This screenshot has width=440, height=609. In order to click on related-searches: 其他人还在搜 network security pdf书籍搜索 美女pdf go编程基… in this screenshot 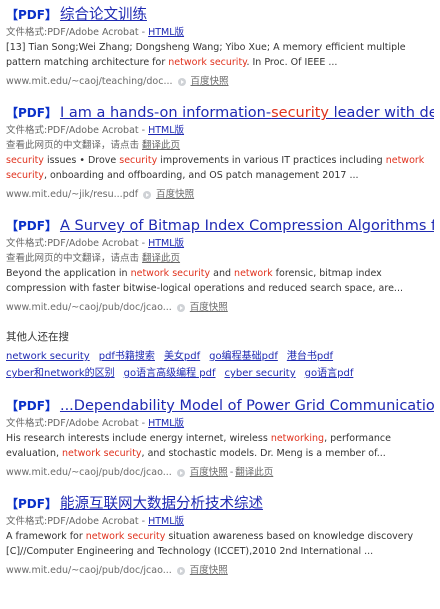, I will do `click(220, 355)`.